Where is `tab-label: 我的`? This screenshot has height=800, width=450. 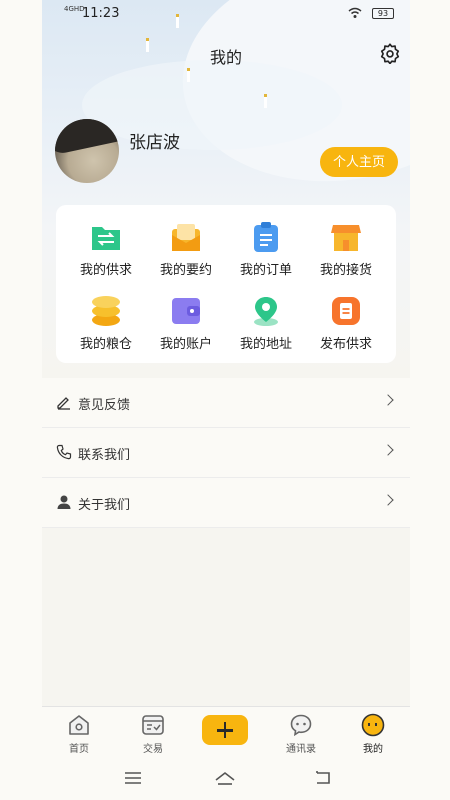
tab-label: 我的 is located at coordinates (373, 749).